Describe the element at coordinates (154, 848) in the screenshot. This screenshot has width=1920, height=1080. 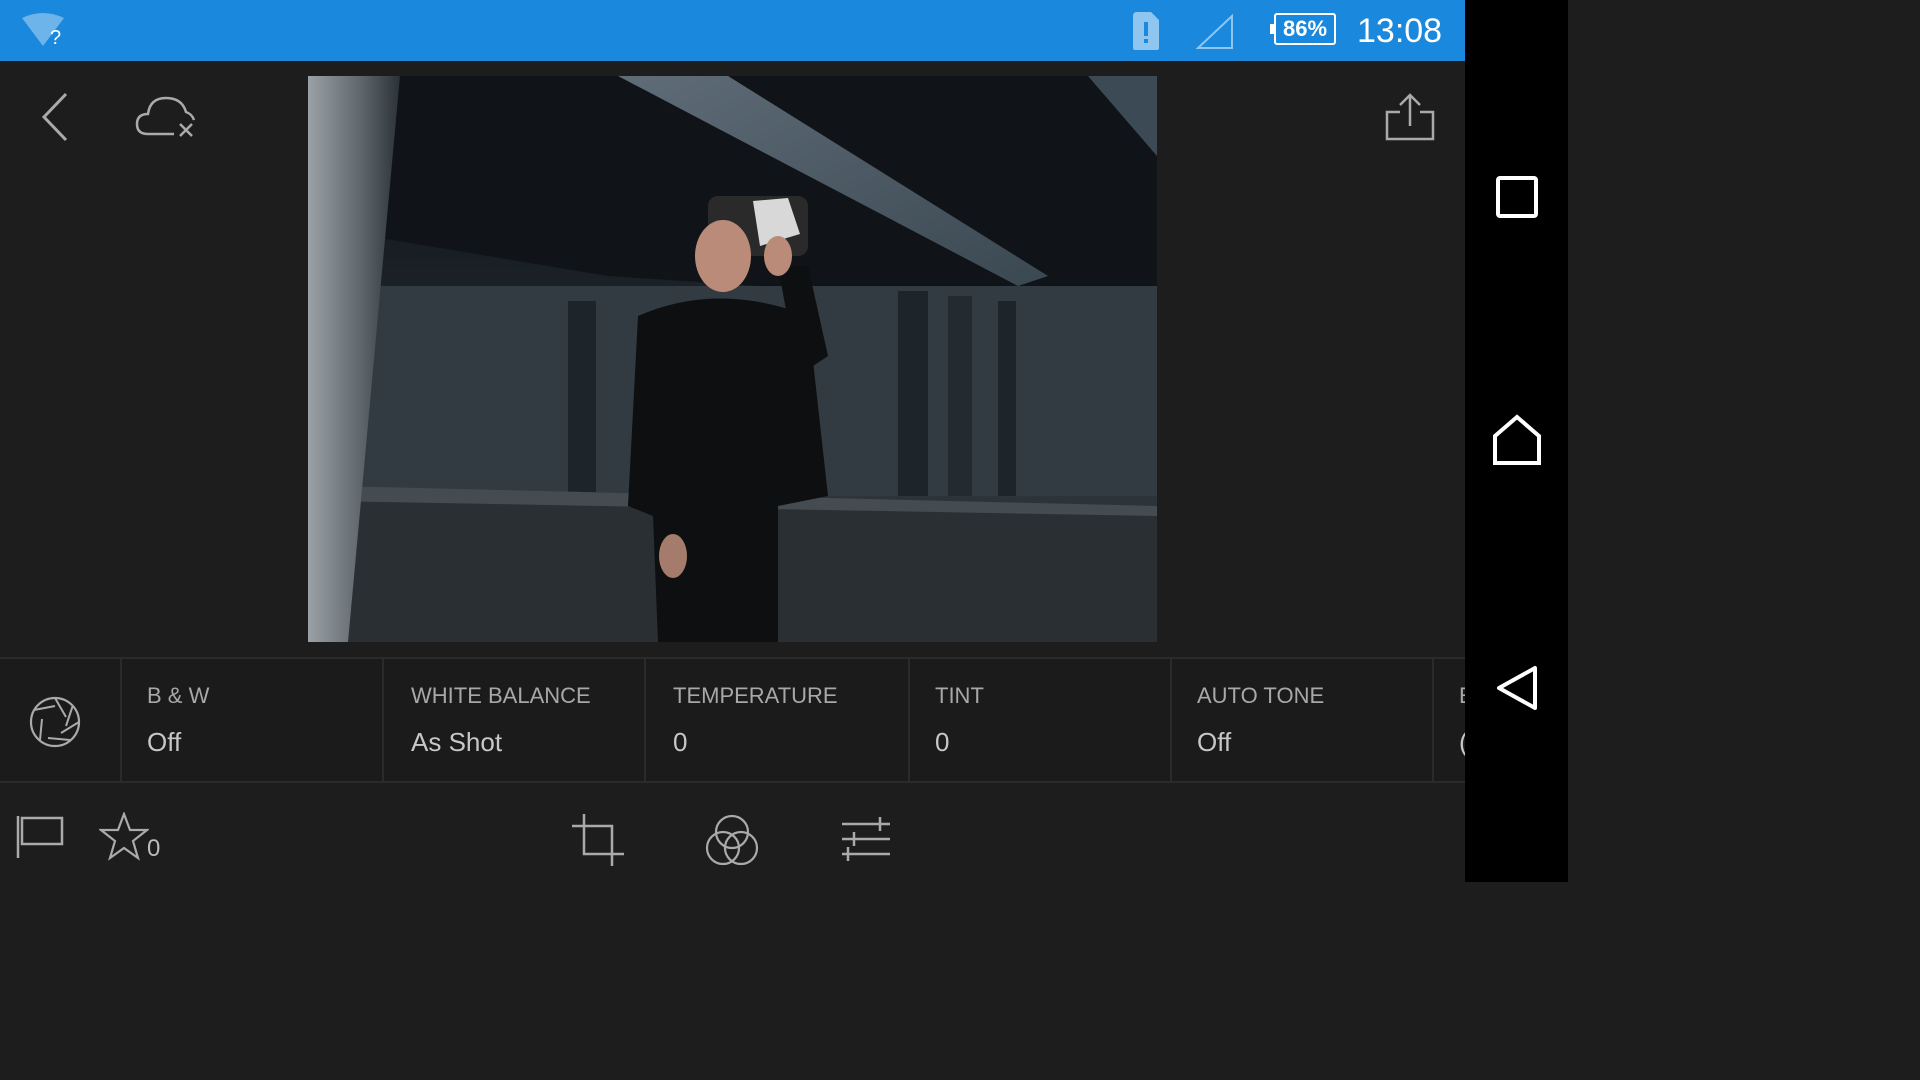
I see `star-rating-count: 0` at that location.